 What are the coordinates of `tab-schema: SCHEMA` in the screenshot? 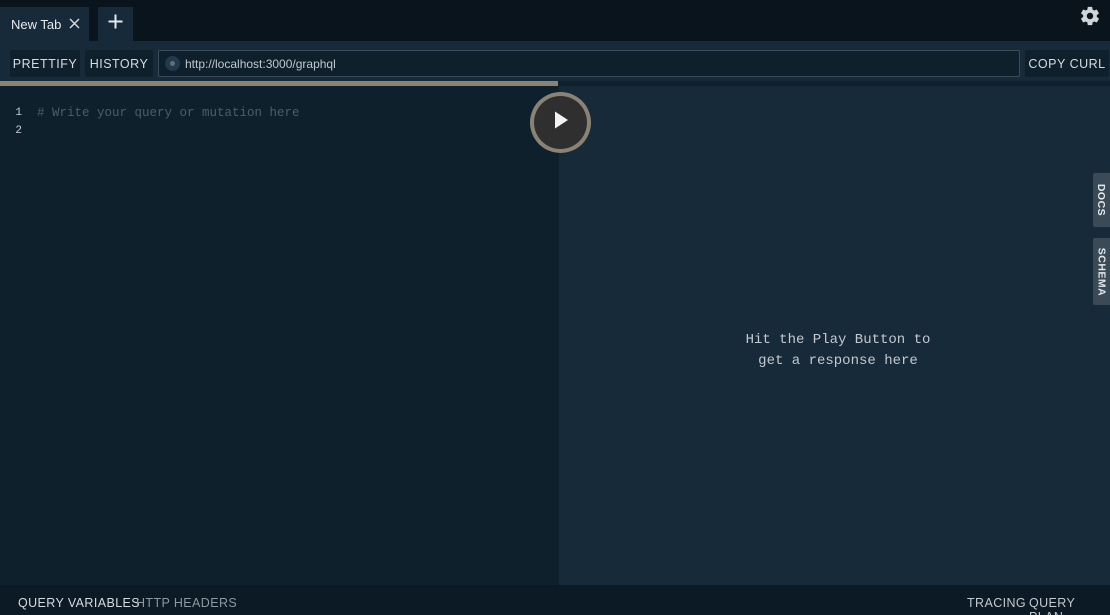 It's located at (1101, 271).